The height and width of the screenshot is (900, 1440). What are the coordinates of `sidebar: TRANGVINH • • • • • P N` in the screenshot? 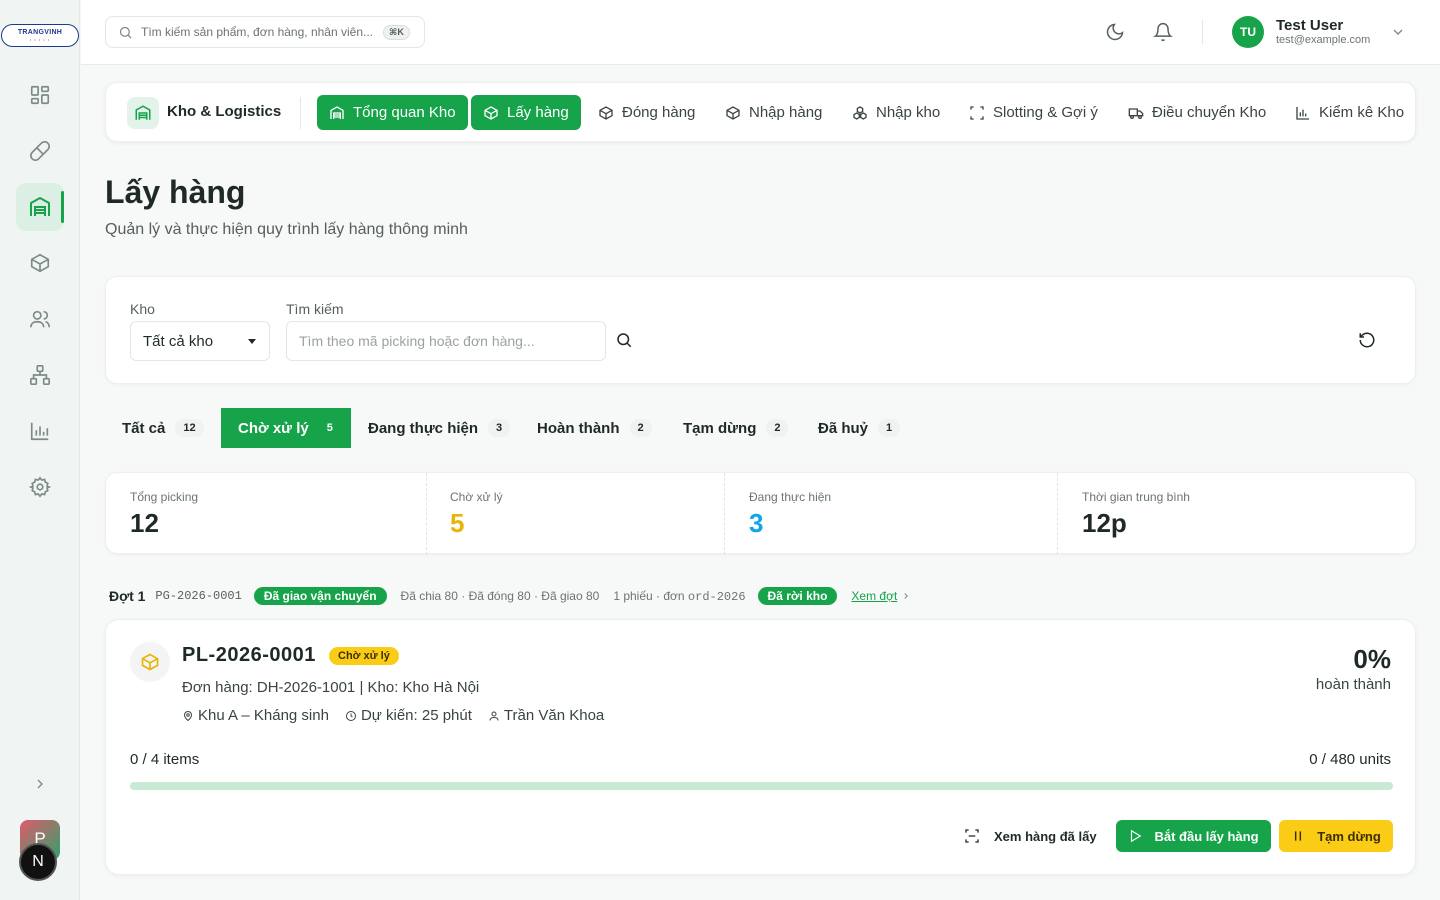 It's located at (40, 450).